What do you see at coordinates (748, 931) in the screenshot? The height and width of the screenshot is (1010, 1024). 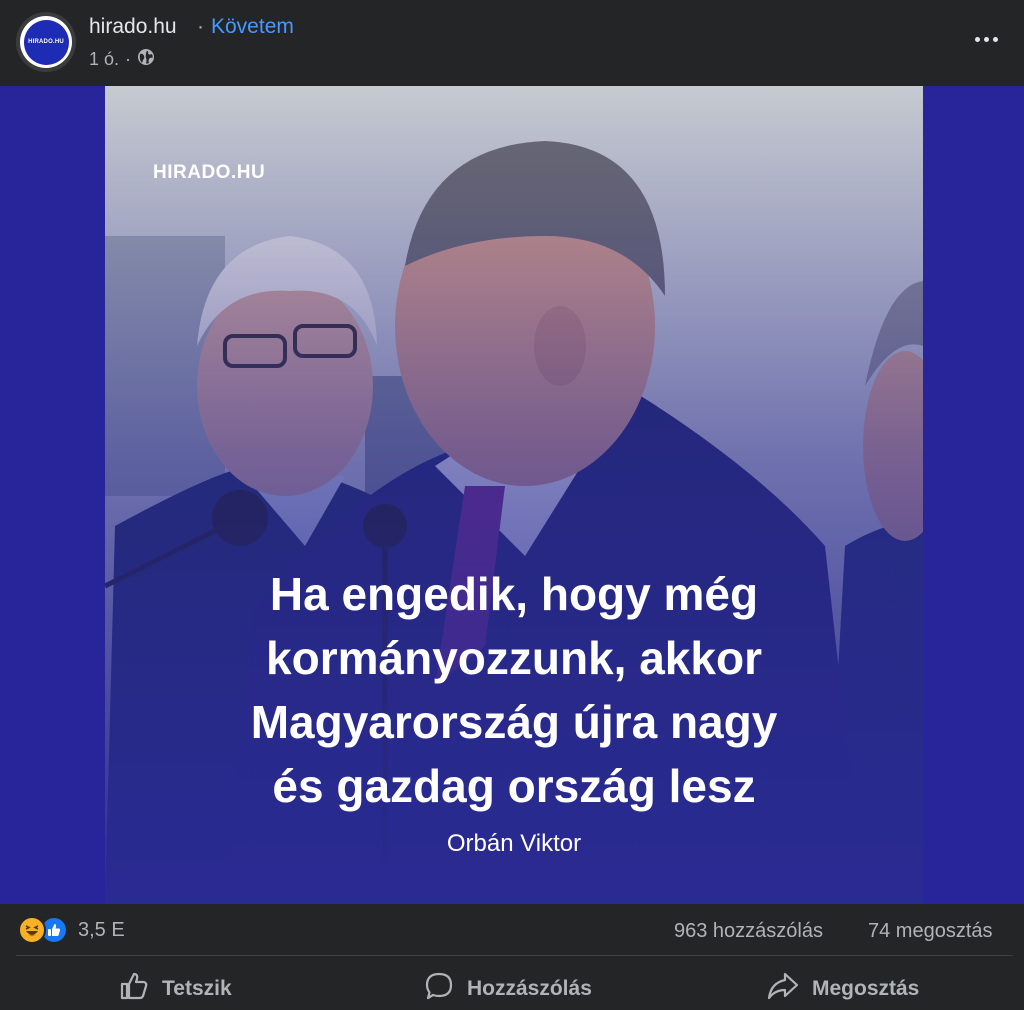 I see `comments-count-link: 963 hozzászólás` at bounding box center [748, 931].